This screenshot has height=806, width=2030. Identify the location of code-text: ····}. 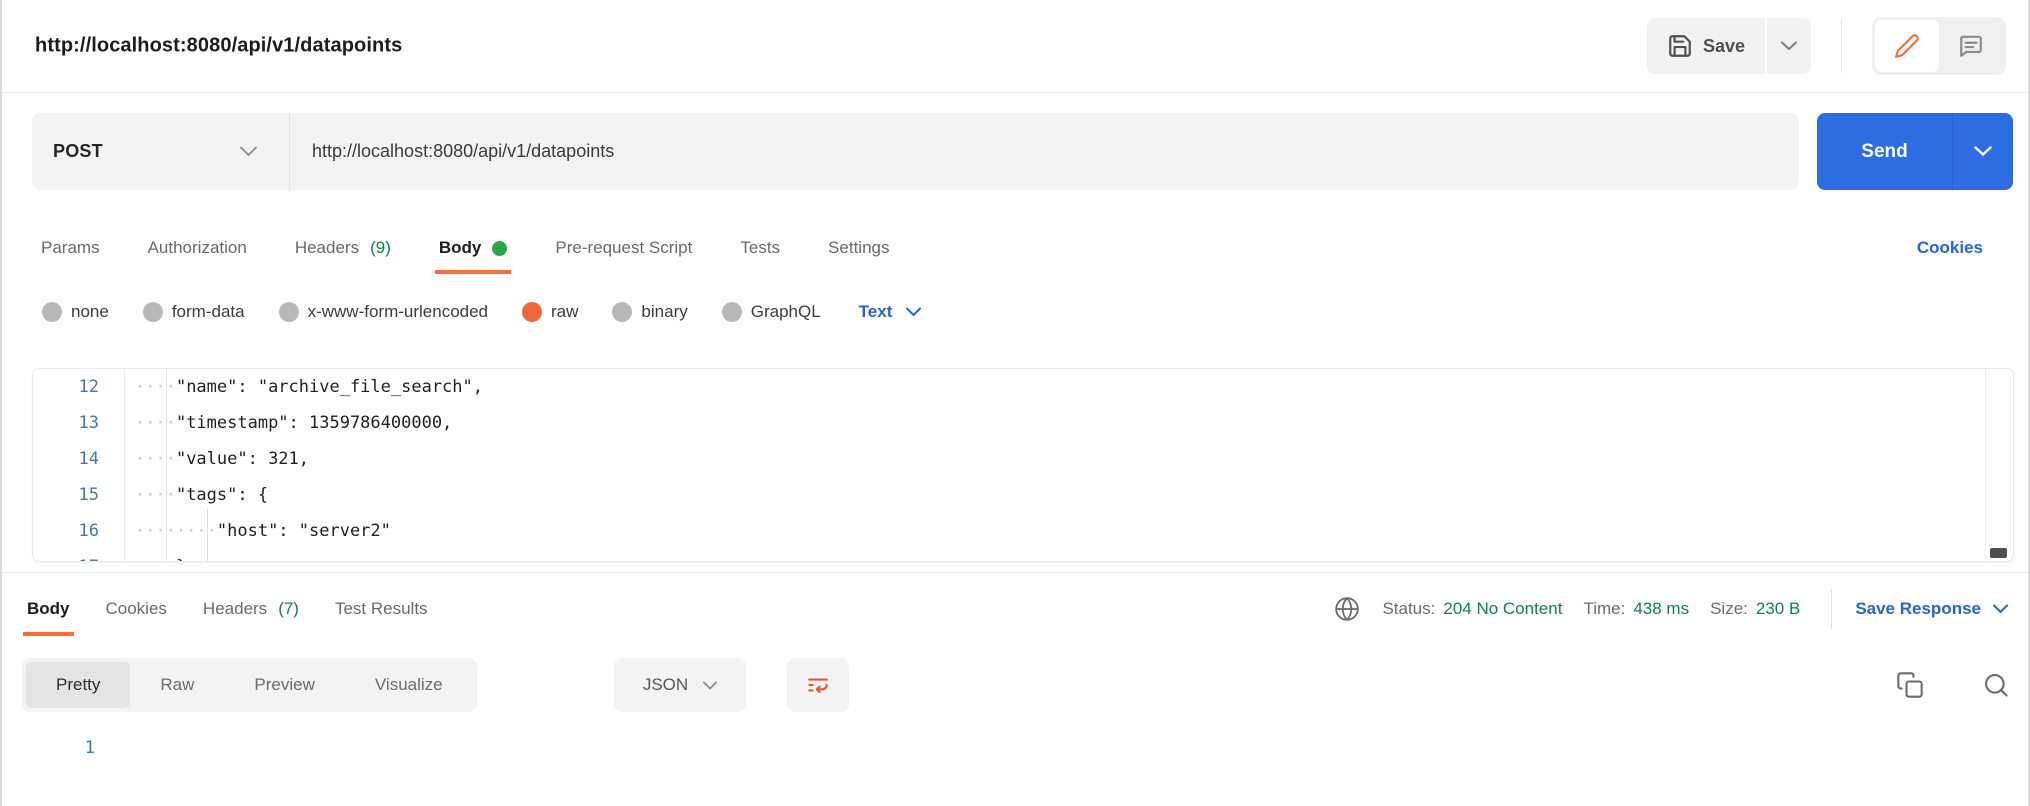
(155, 559).